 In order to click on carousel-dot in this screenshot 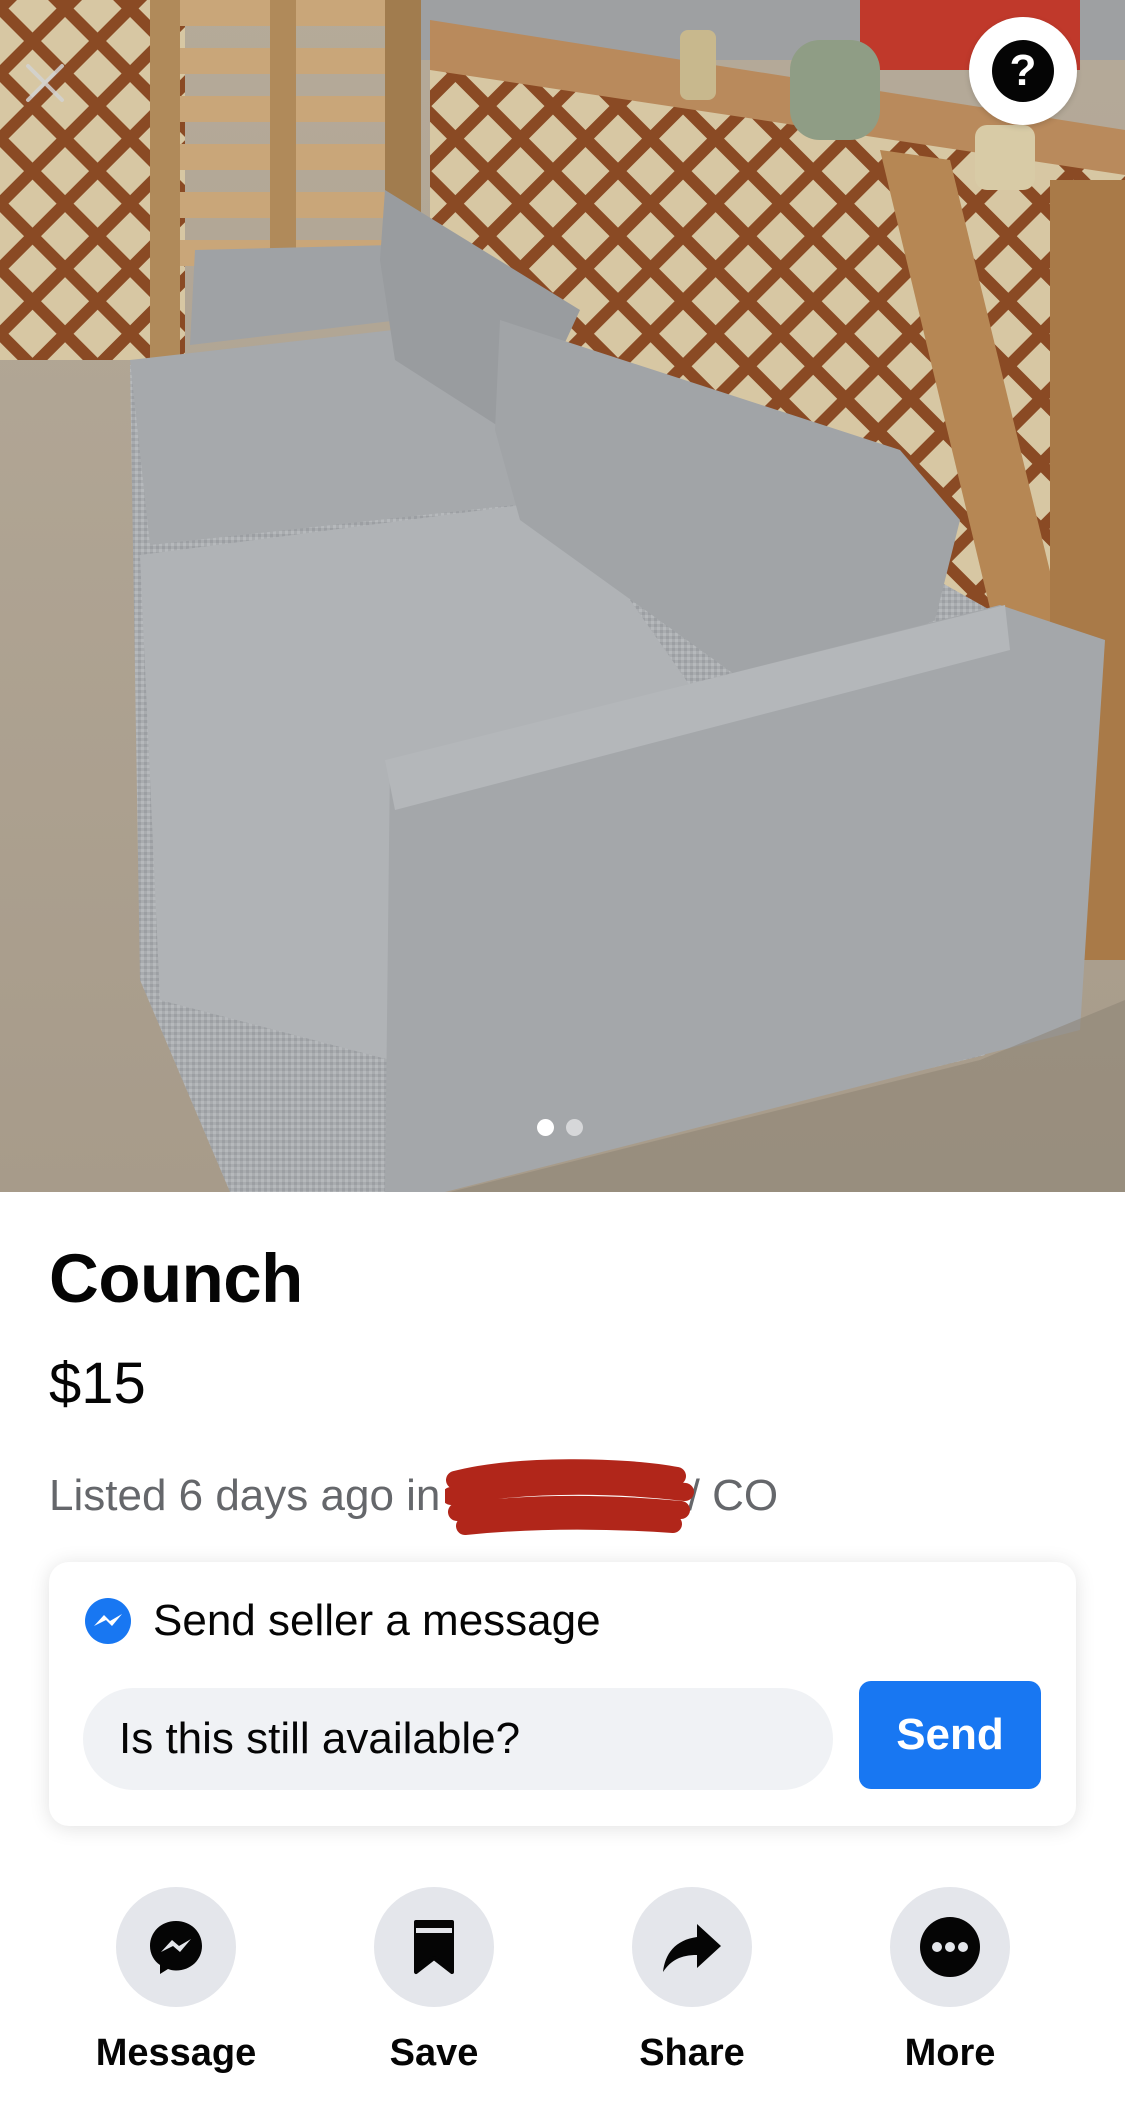, I will do `click(574, 1127)`.